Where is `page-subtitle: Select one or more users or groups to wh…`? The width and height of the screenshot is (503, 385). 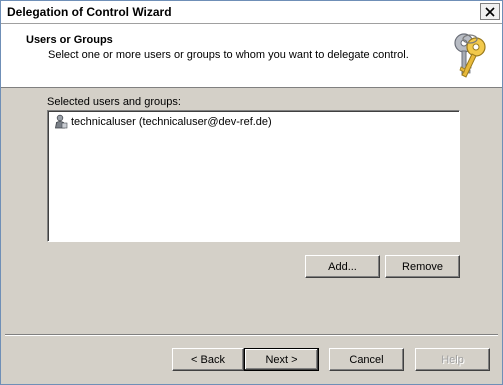 page-subtitle: Select one or more users or groups to wh… is located at coordinates (228, 55).